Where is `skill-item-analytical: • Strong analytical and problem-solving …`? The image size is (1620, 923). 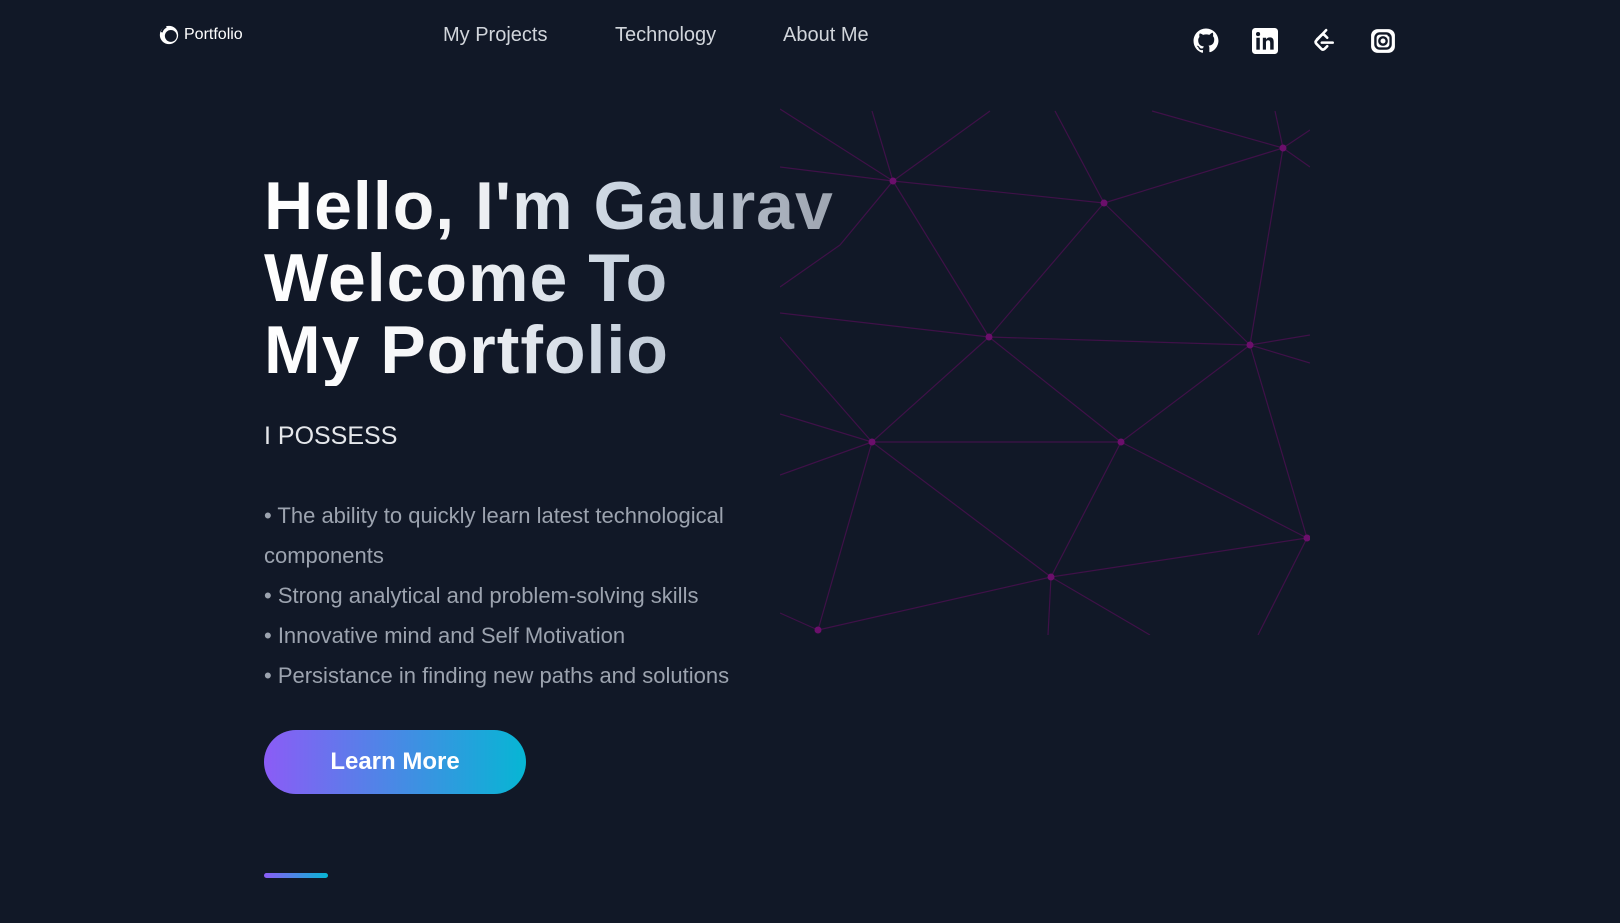
skill-item-analytical: • Strong analytical and problem-solving … is located at coordinates (481, 595).